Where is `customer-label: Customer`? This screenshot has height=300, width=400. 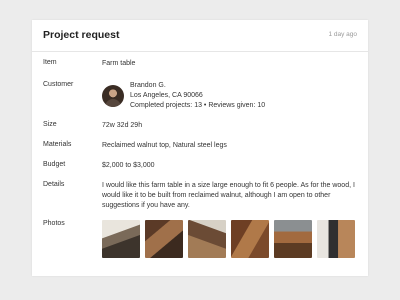 customer-label: Customer is located at coordinates (58, 84).